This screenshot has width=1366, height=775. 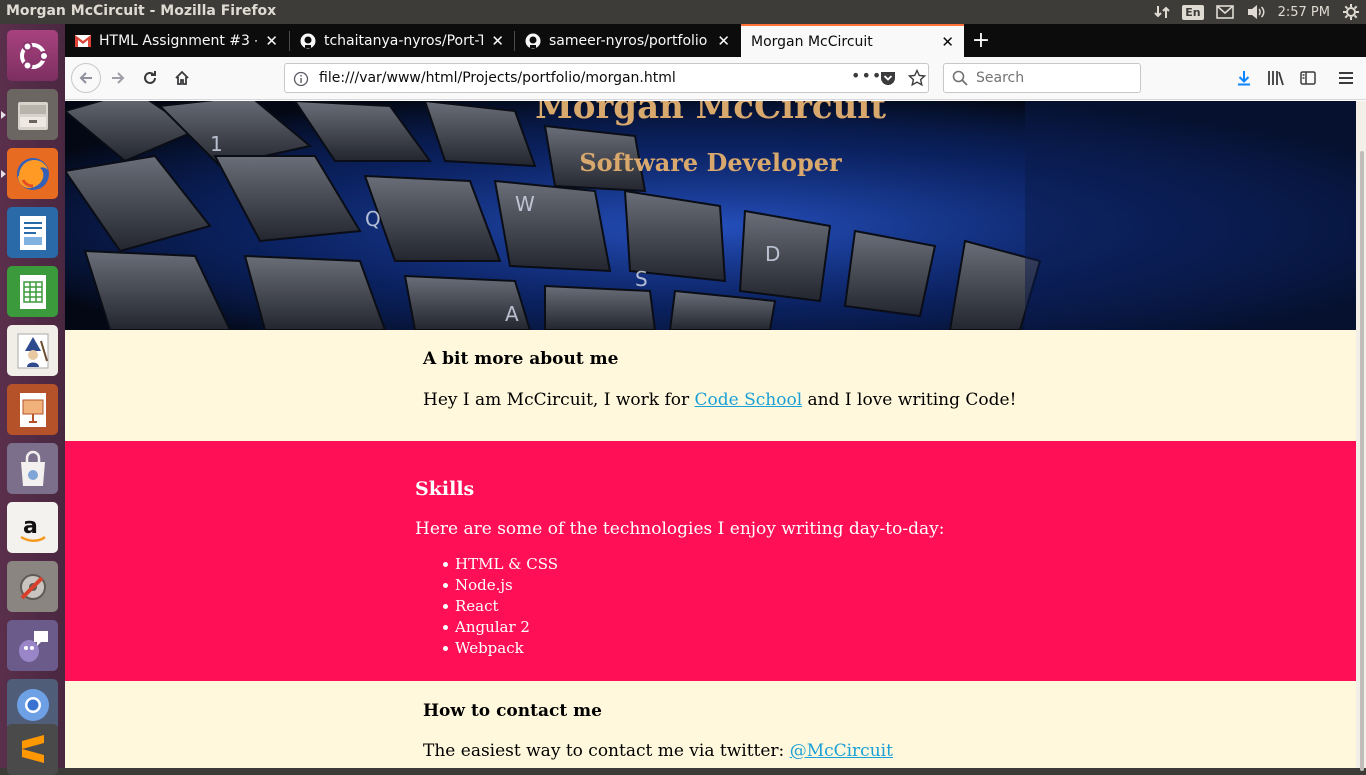 I want to click on list-item: Node.js, so click(x=500, y=585).